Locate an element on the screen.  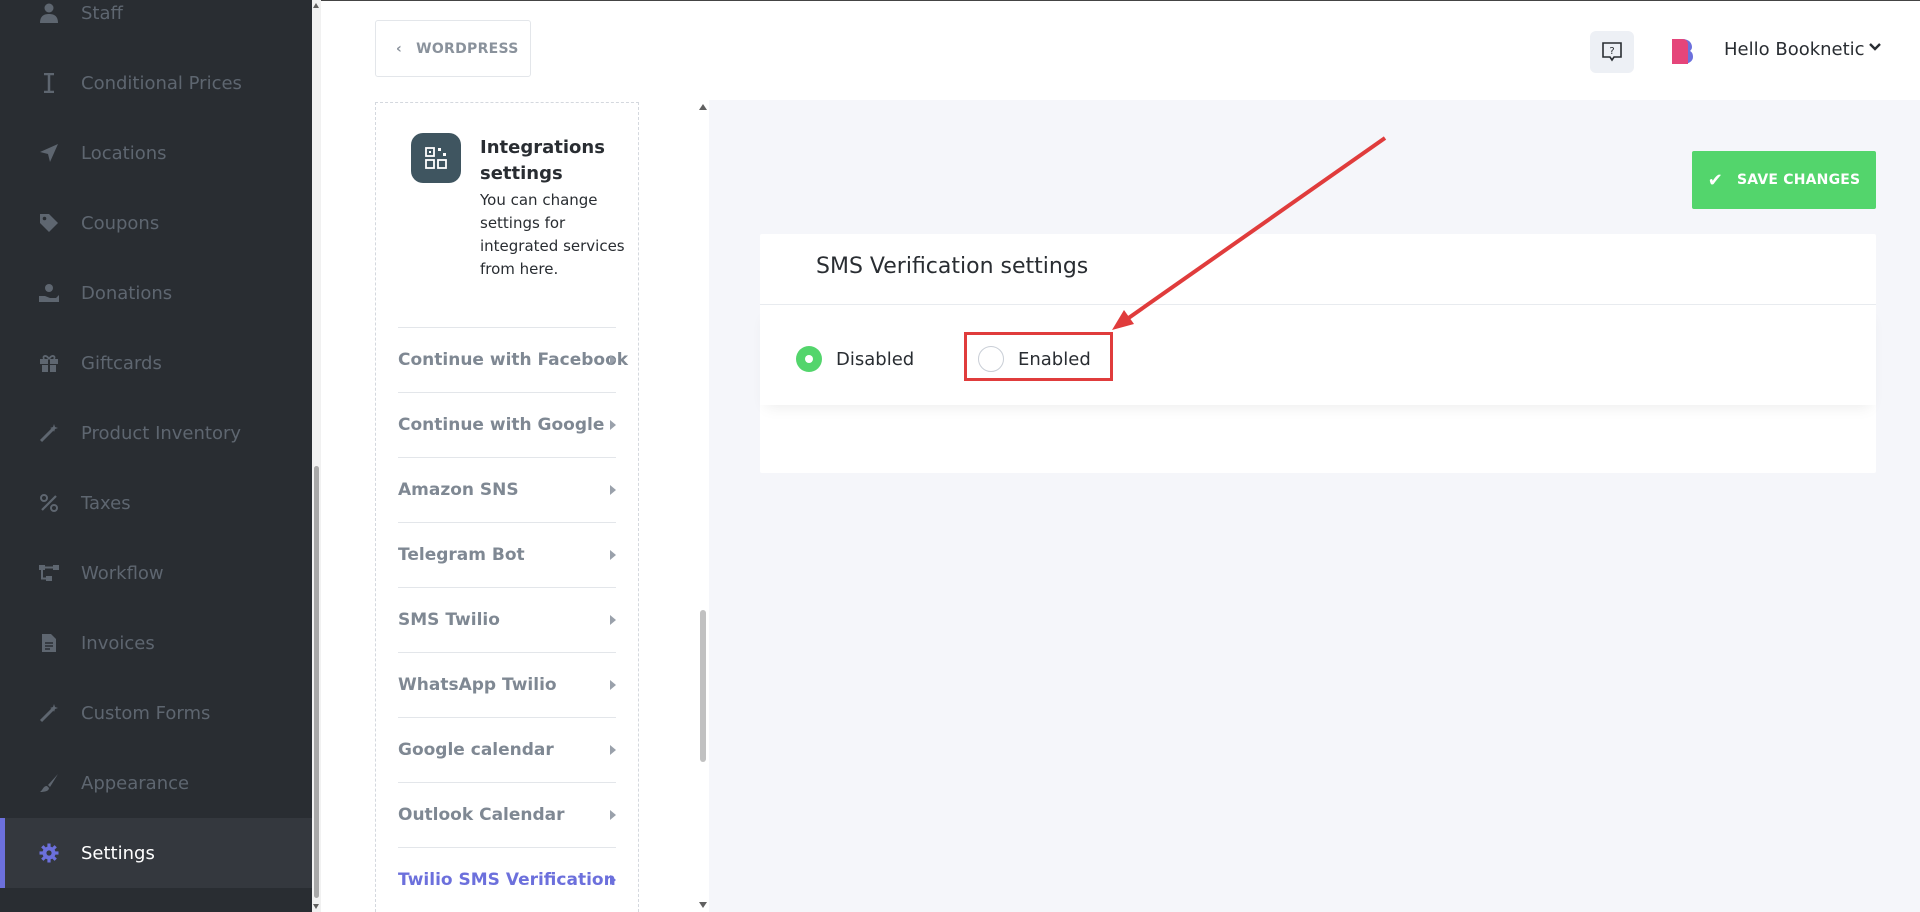
tag-icon is located at coordinates (49, 223).